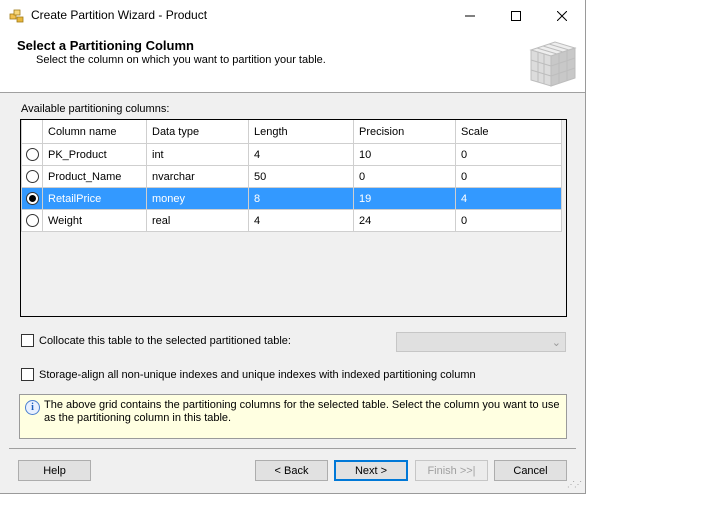 The image size is (701, 529). What do you see at coordinates (508, 132) in the screenshot?
I see `column-header-scale: Scale` at bounding box center [508, 132].